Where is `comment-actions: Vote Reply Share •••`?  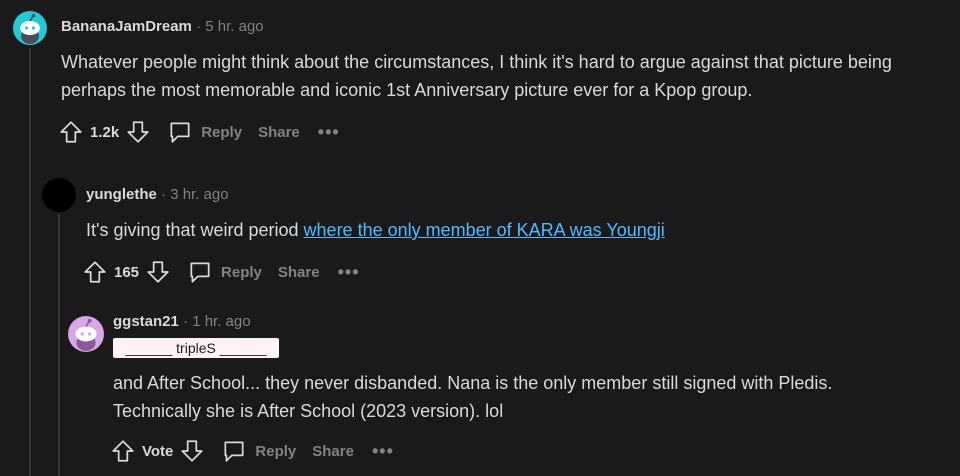
comment-actions: Vote Reply Share ••• is located at coordinates (252, 451).